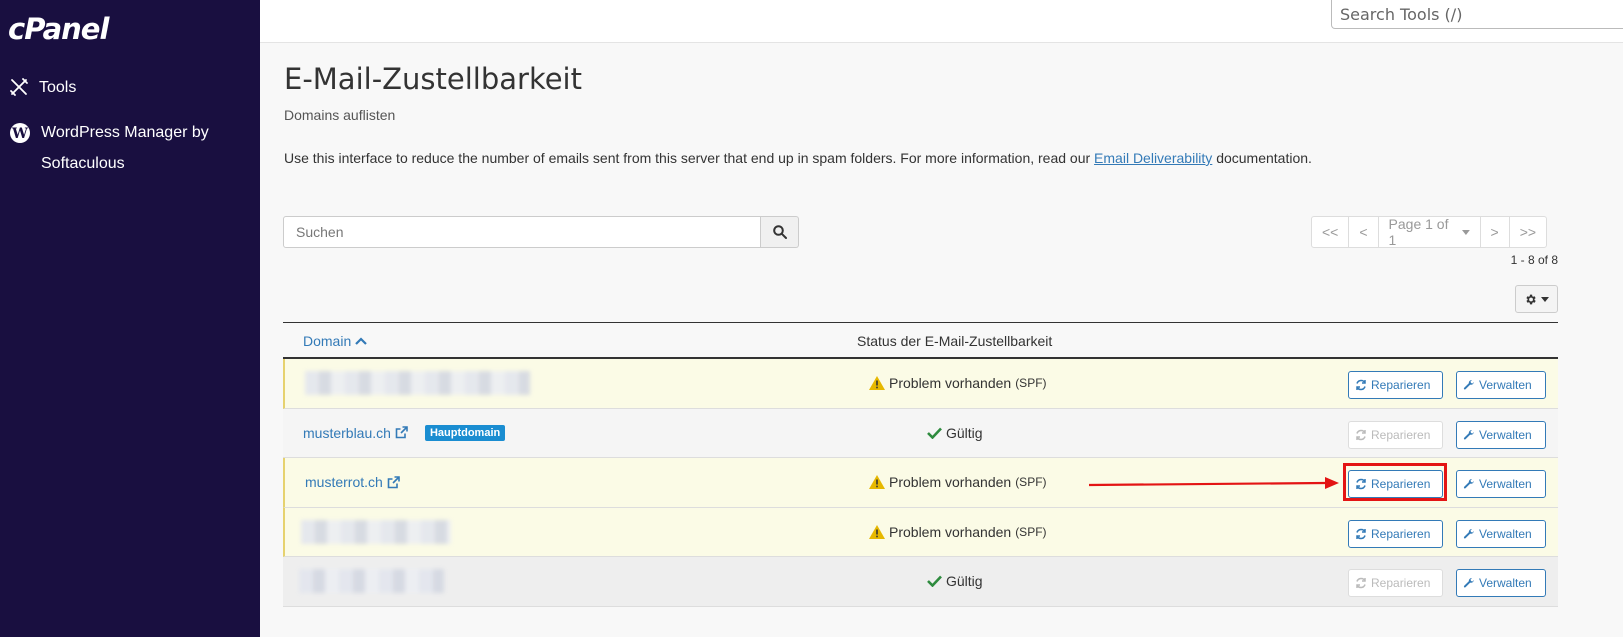 The image size is (1623, 637). Describe the element at coordinates (335, 341) in the screenshot. I see `sort-domain-header: Domain` at that location.